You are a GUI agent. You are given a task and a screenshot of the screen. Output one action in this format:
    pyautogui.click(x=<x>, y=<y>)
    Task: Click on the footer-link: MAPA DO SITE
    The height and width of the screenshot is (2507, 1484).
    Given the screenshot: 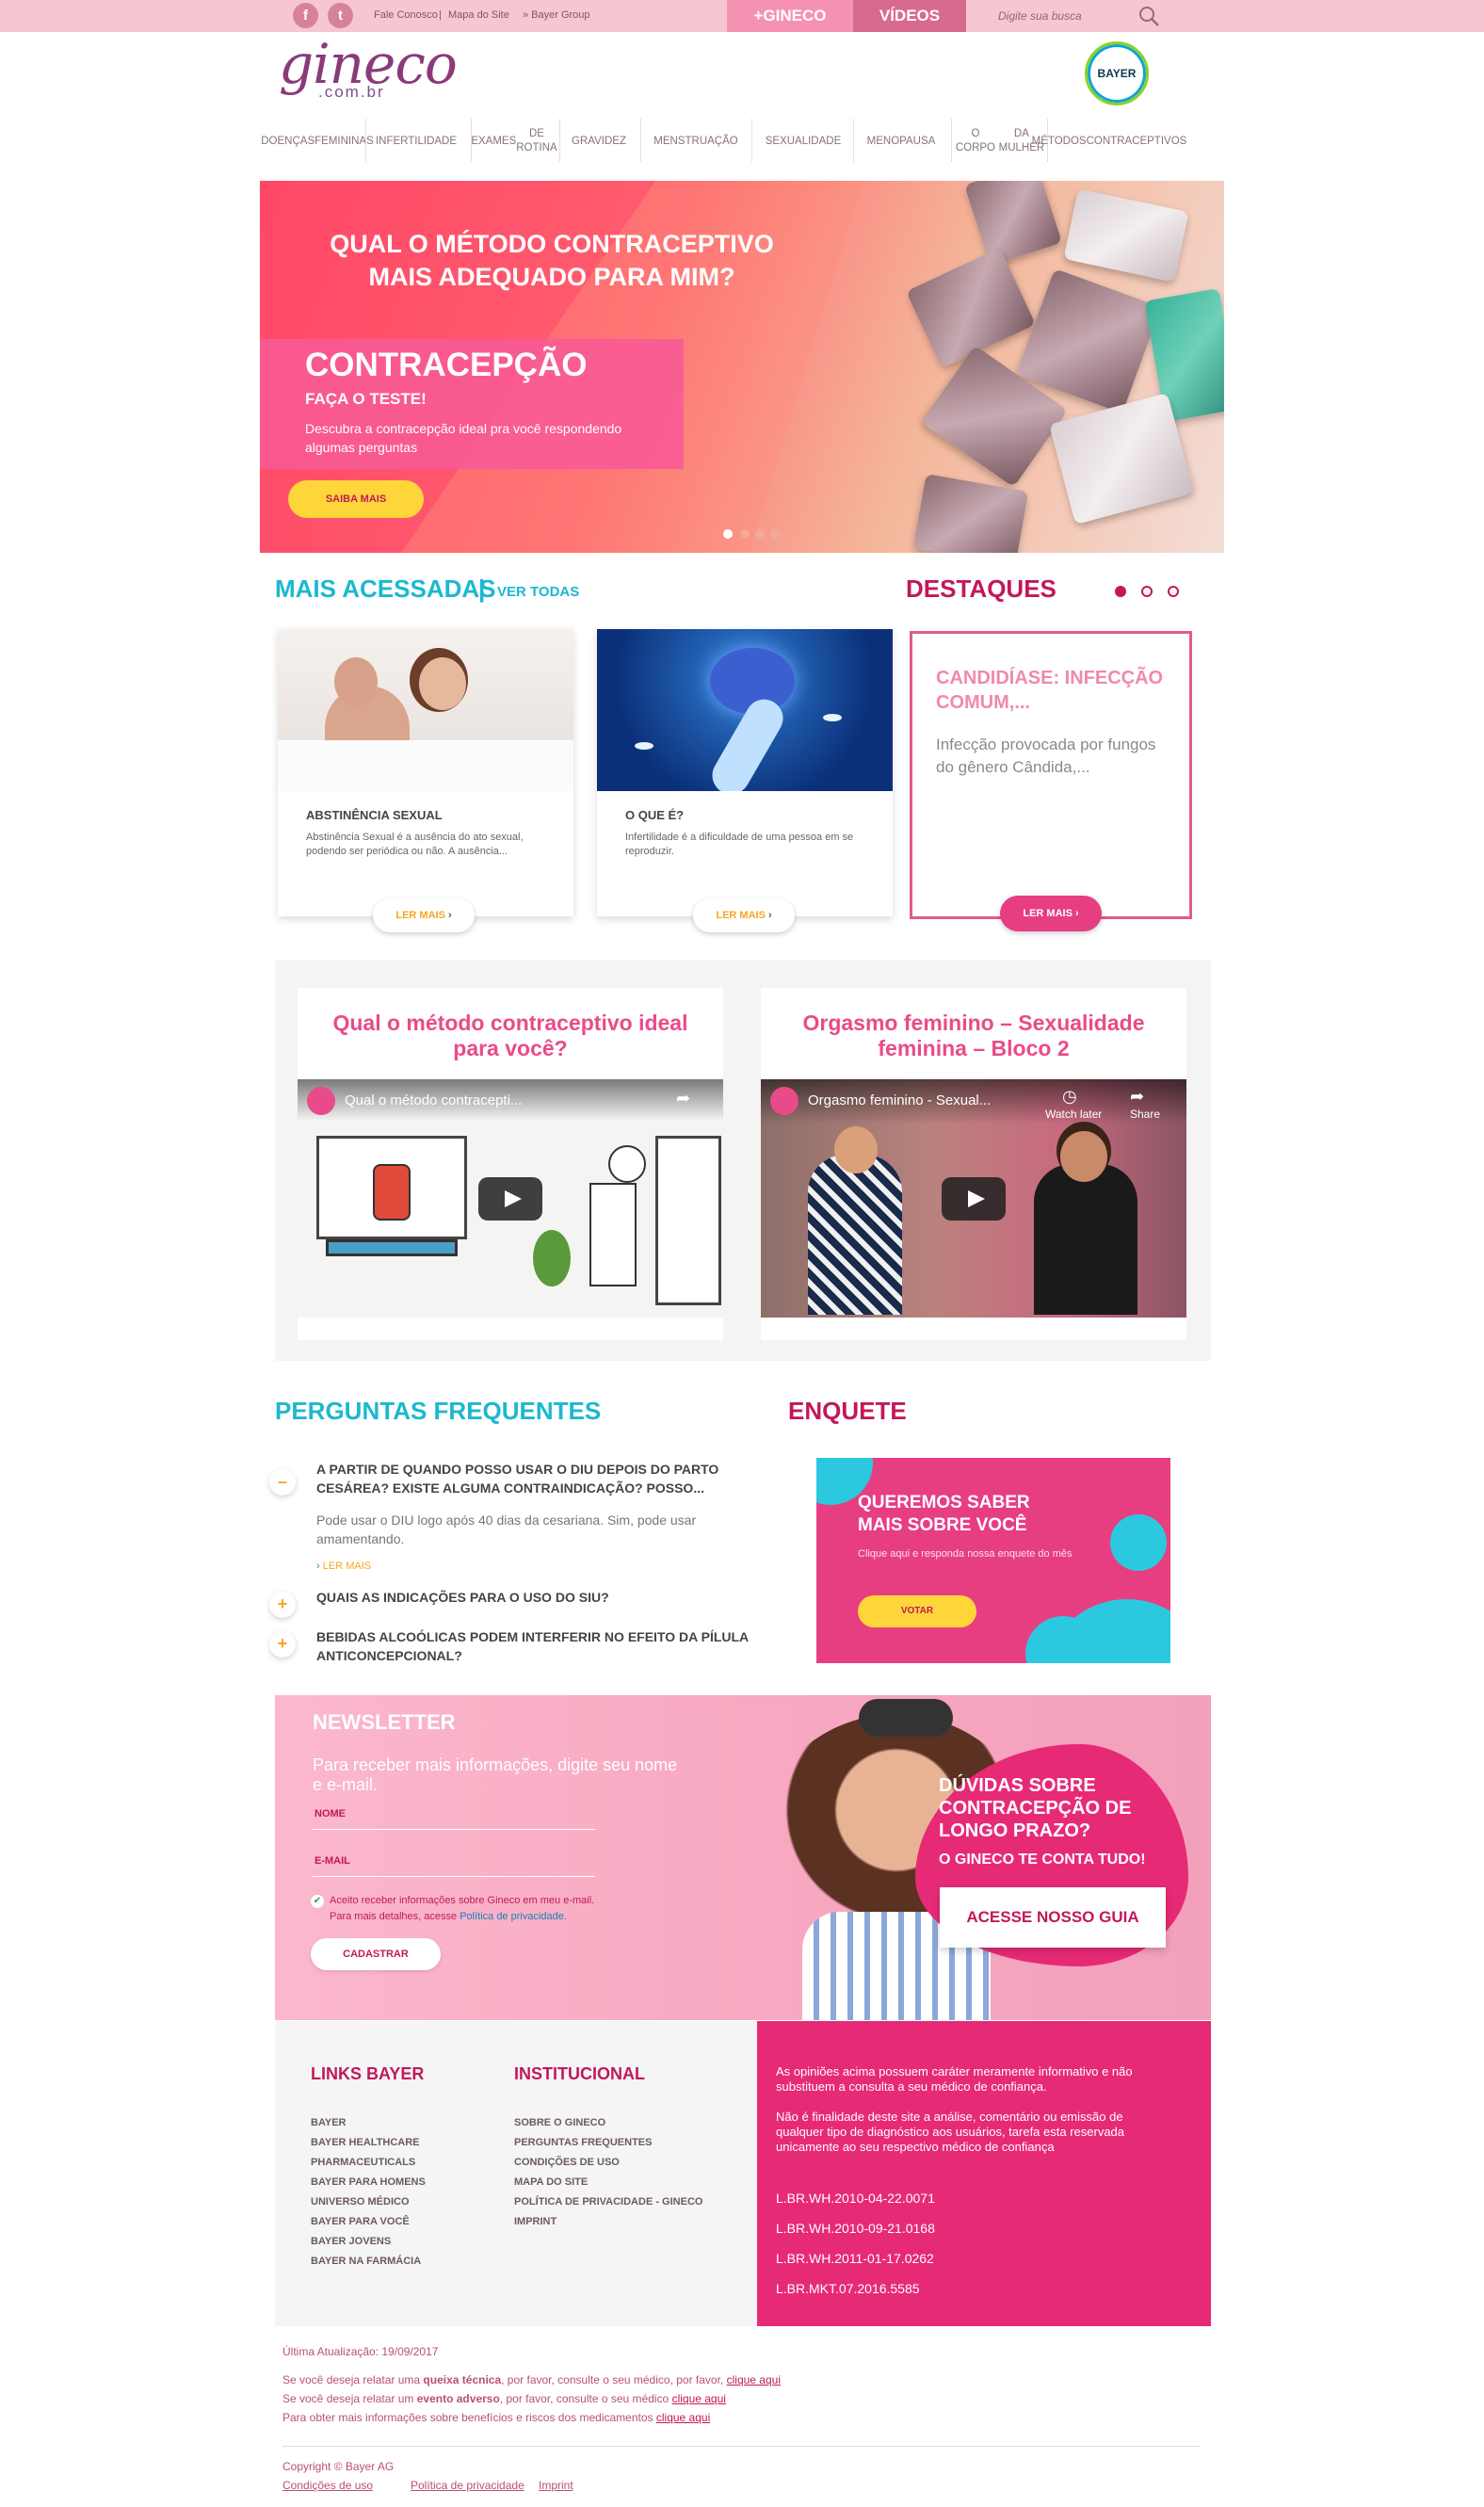 What is the action you would take?
    pyautogui.click(x=608, y=2182)
    